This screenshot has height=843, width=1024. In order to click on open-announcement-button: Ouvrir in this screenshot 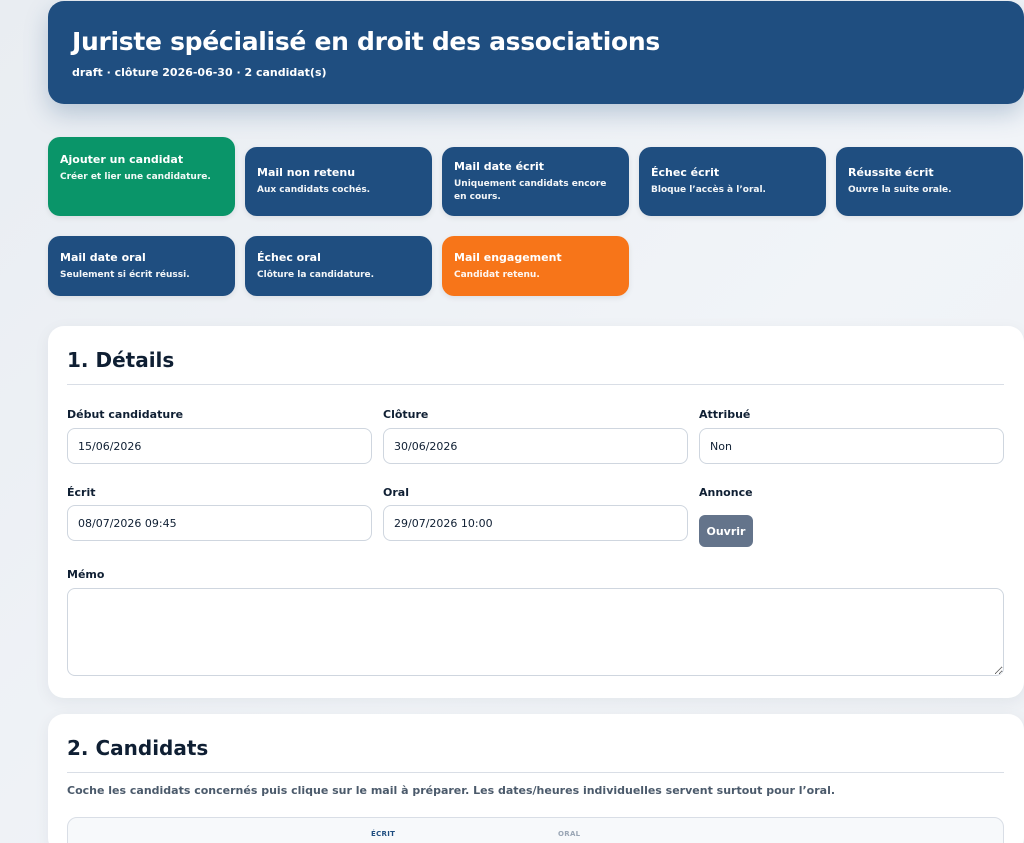, I will do `click(726, 531)`.